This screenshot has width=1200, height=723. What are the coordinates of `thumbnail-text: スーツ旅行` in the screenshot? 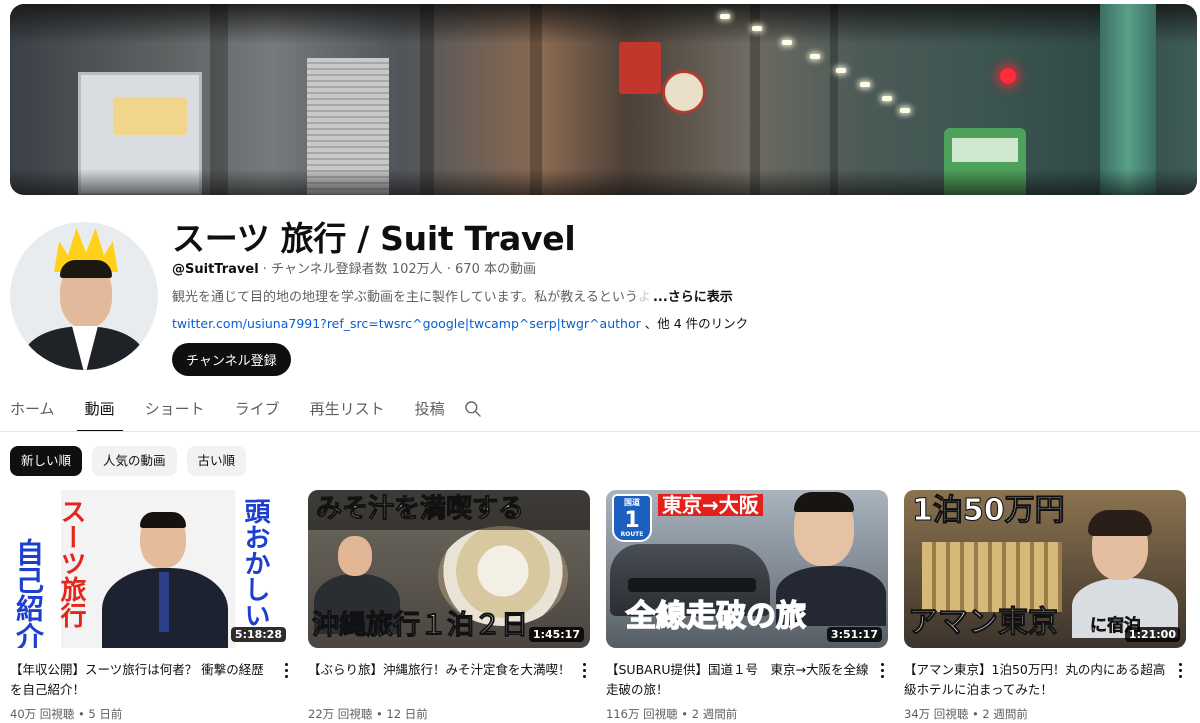 It's located at (71, 563).